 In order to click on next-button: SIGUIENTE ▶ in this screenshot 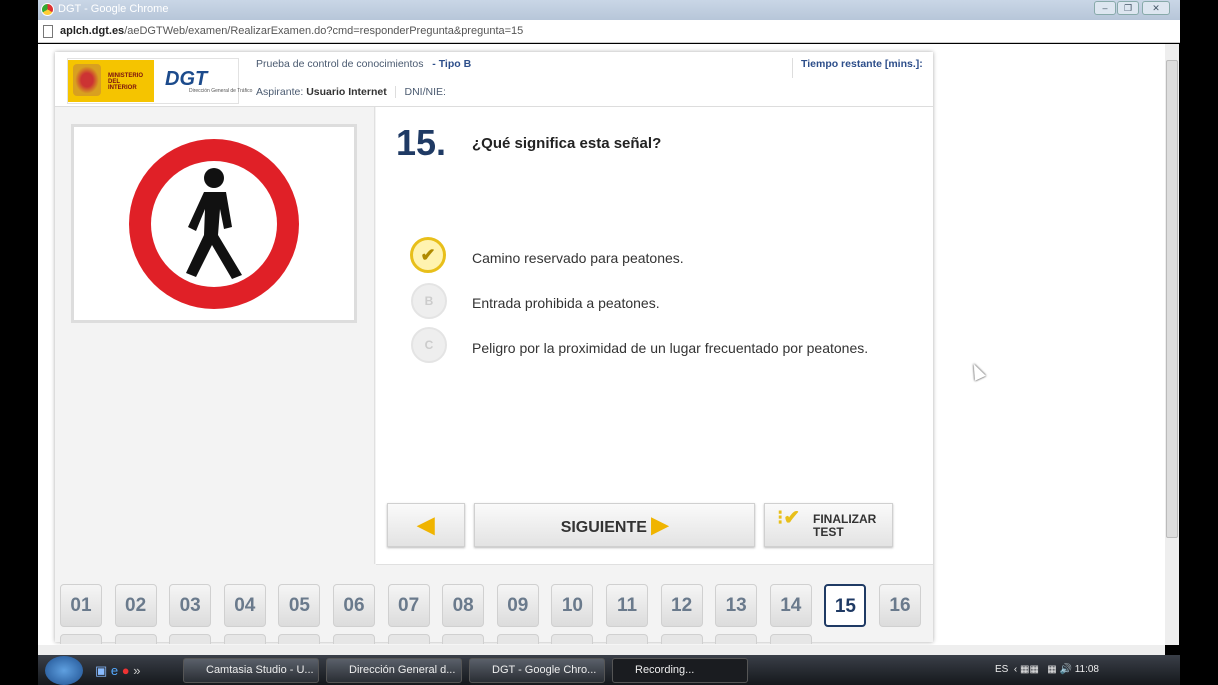, I will do `click(614, 525)`.